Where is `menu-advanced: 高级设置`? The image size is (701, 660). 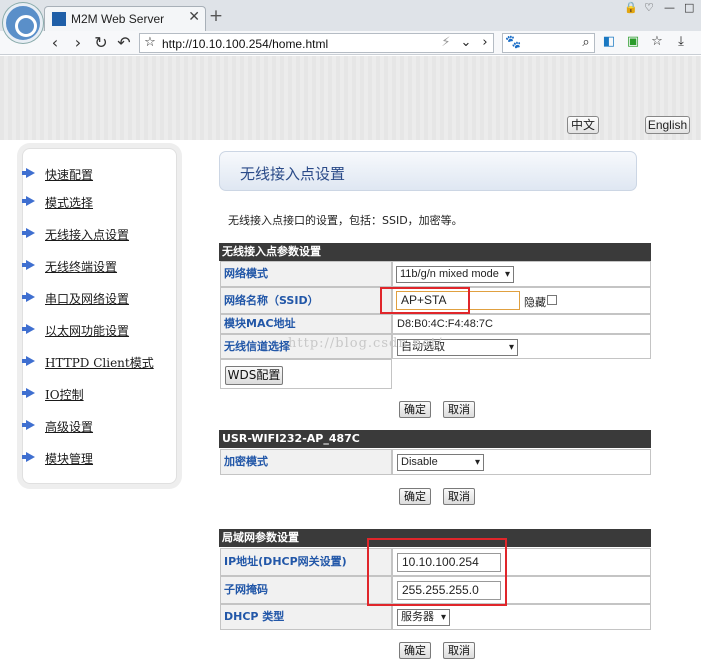
menu-advanced: 高级设置 is located at coordinates (57, 426).